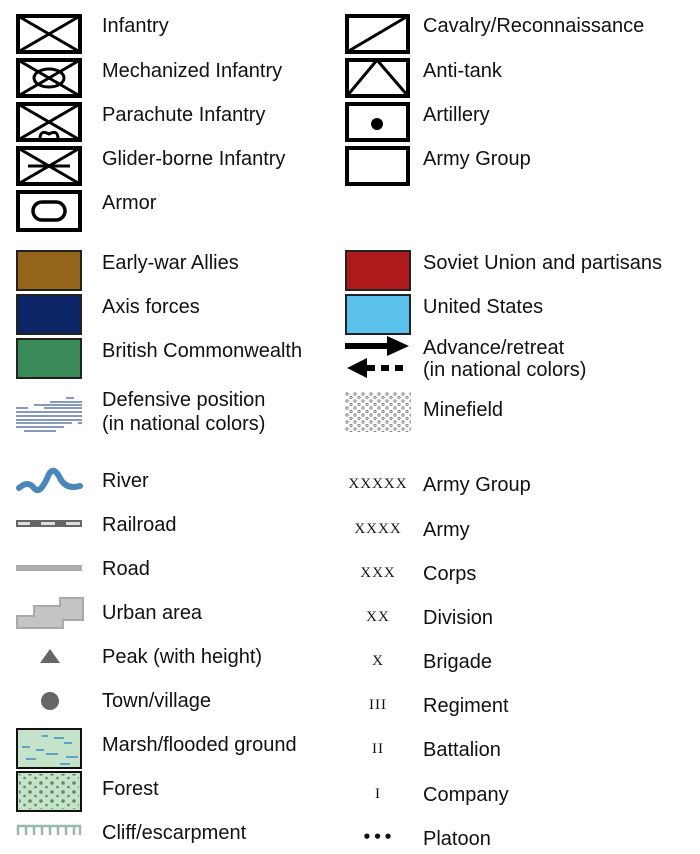  Describe the element at coordinates (462, 71) in the screenshot. I see `legend-label: Anti-tank` at that location.